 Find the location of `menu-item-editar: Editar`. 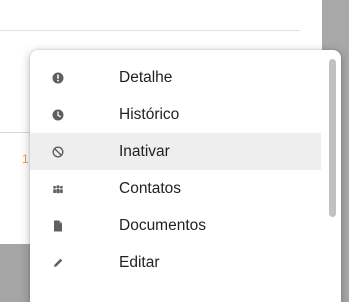

menu-item-editar: Editar is located at coordinates (175, 262).